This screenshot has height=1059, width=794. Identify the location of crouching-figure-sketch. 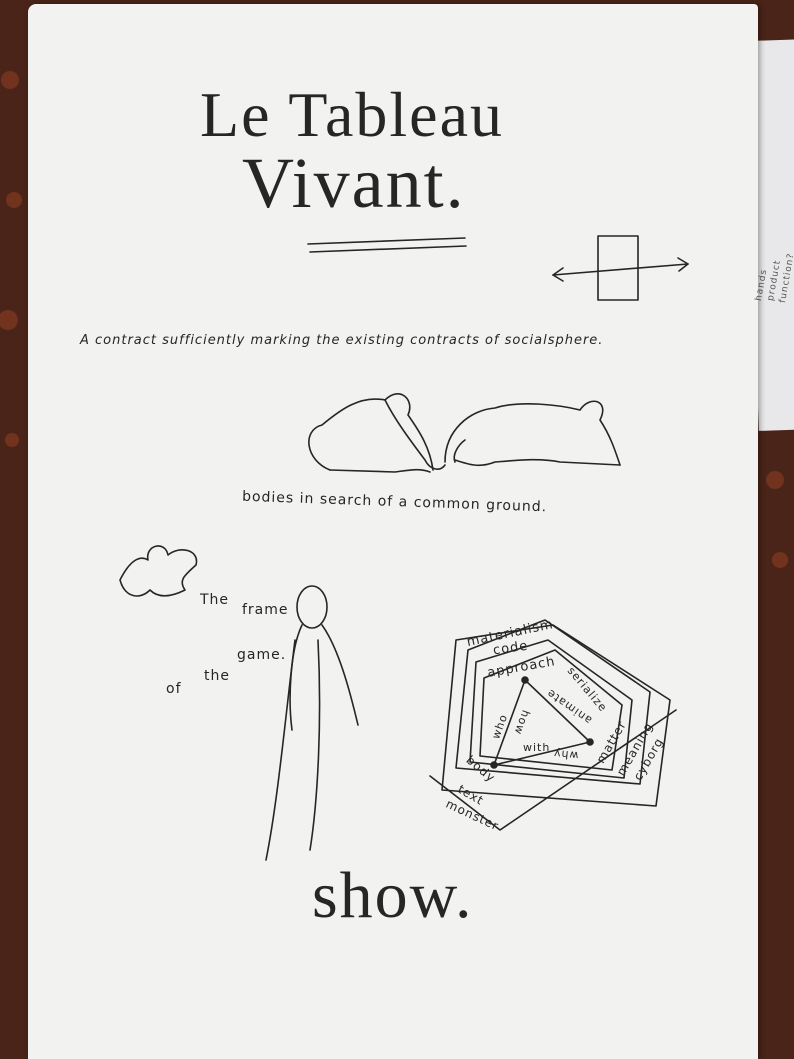
(377, 433).